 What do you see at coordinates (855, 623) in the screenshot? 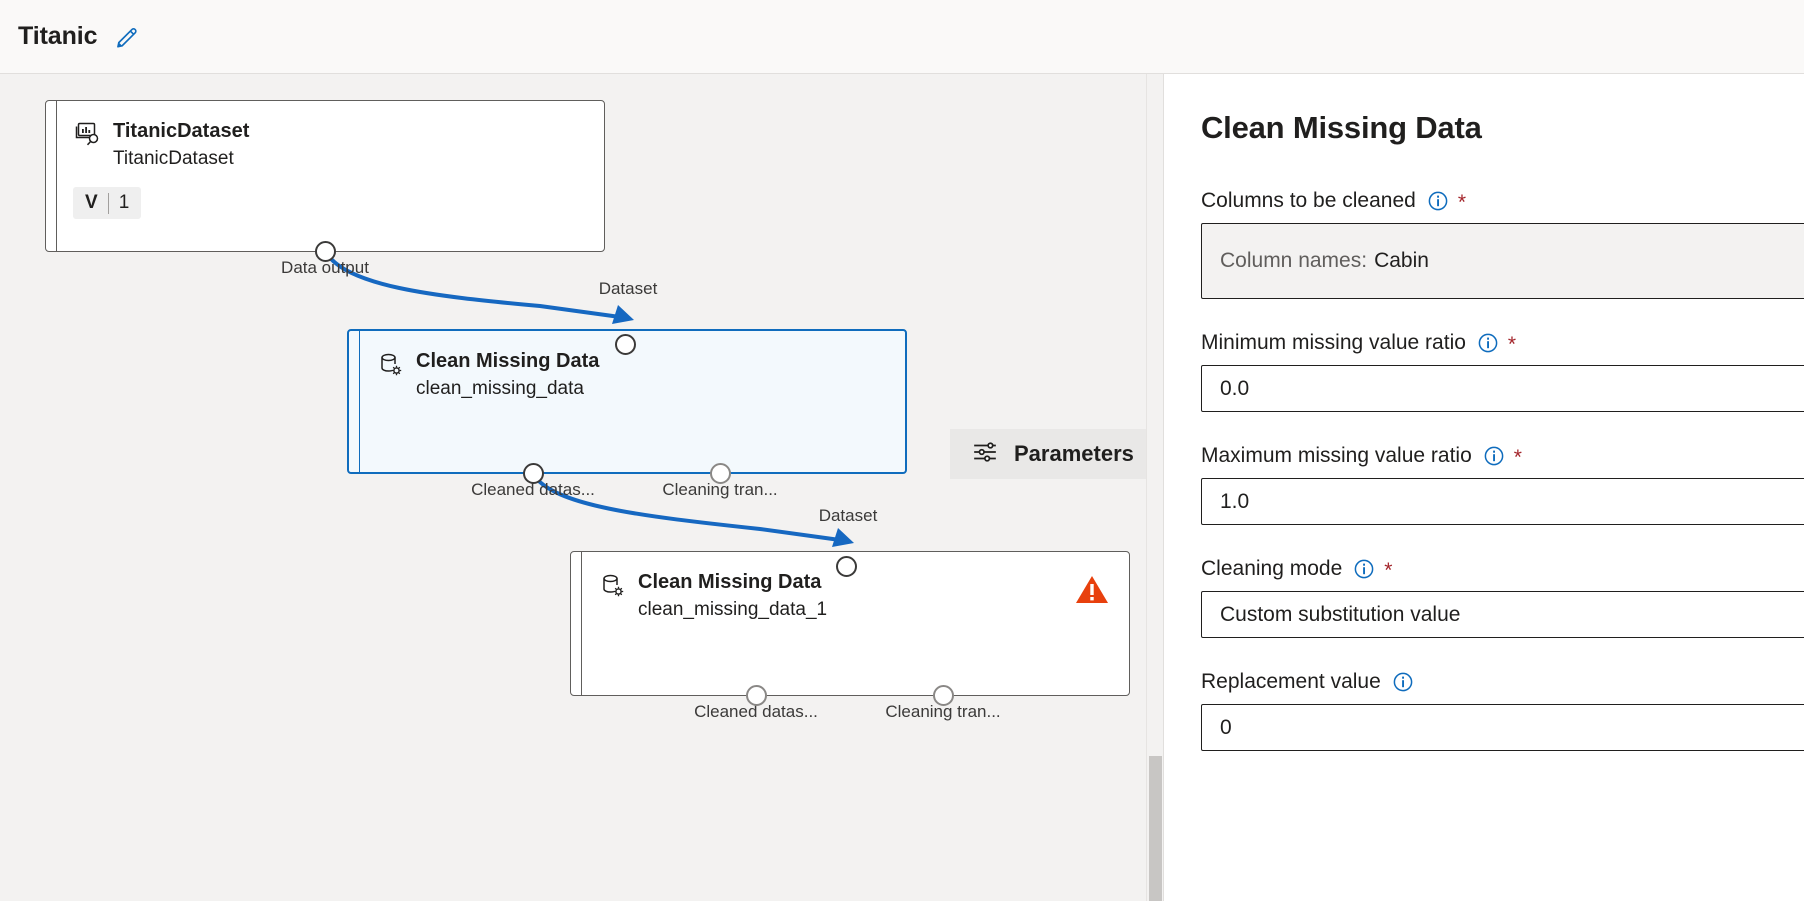
I see `node-body: Clean Missing Data clean_missing_data_1` at bounding box center [855, 623].